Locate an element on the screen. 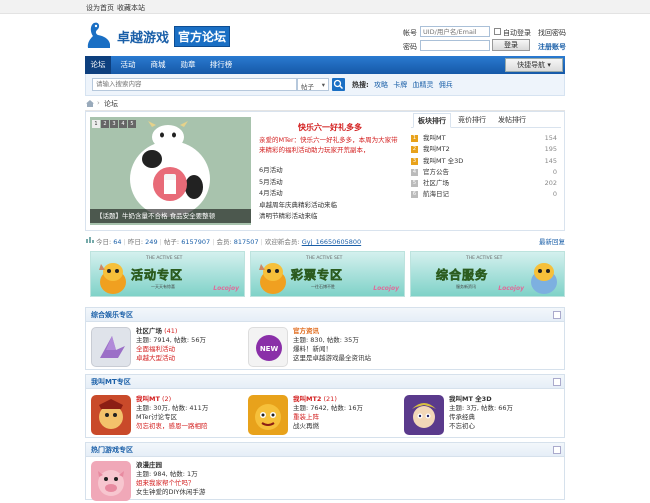 The image size is (650, 503). slideshow-caption: 【话题】牛奶含量不合格 食品安全要整顿 is located at coordinates (170, 216).